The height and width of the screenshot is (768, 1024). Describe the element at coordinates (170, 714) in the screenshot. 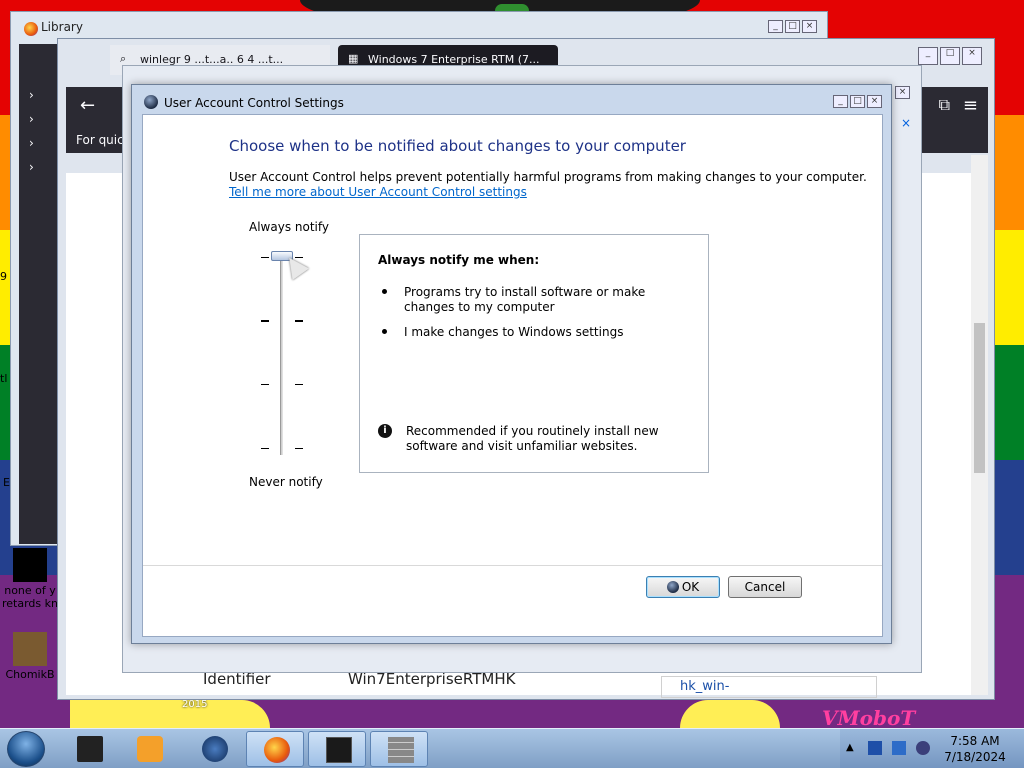

I see `wallpaper-yellow-shape` at that location.